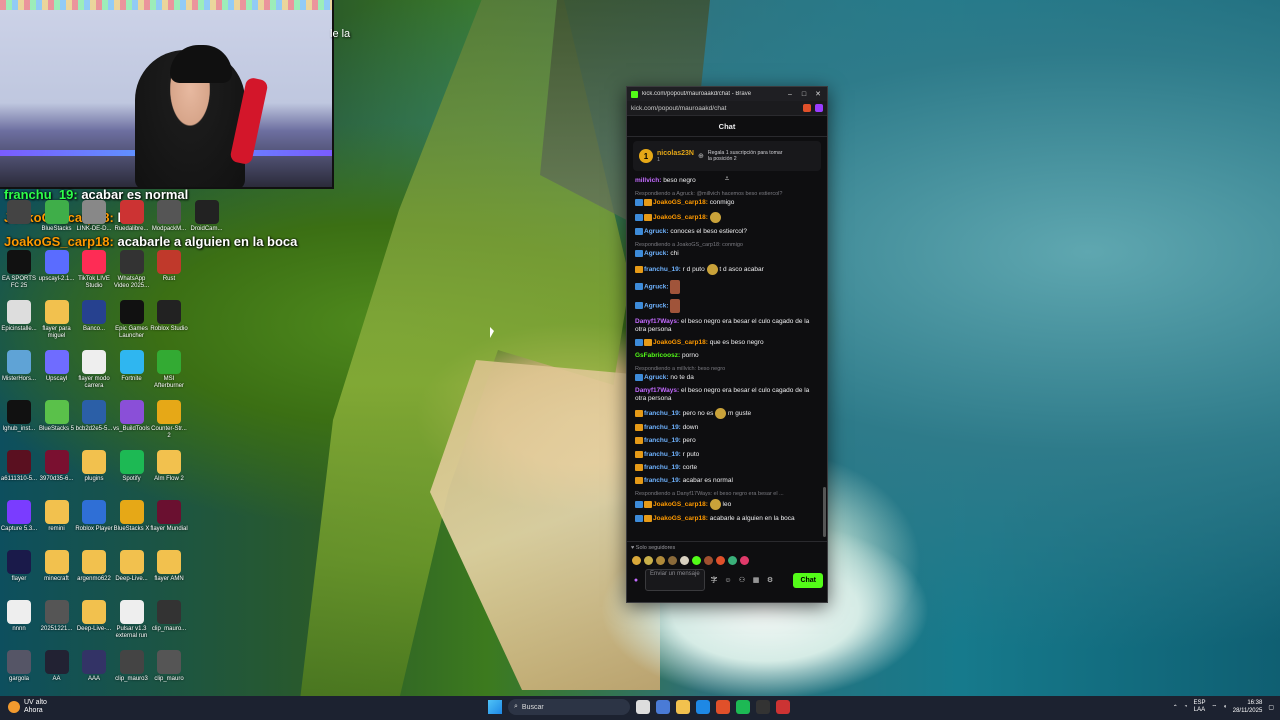  What do you see at coordinates (663, 707) in the screenshot?
I see `teams-icon` at bounding box center [663, 707].